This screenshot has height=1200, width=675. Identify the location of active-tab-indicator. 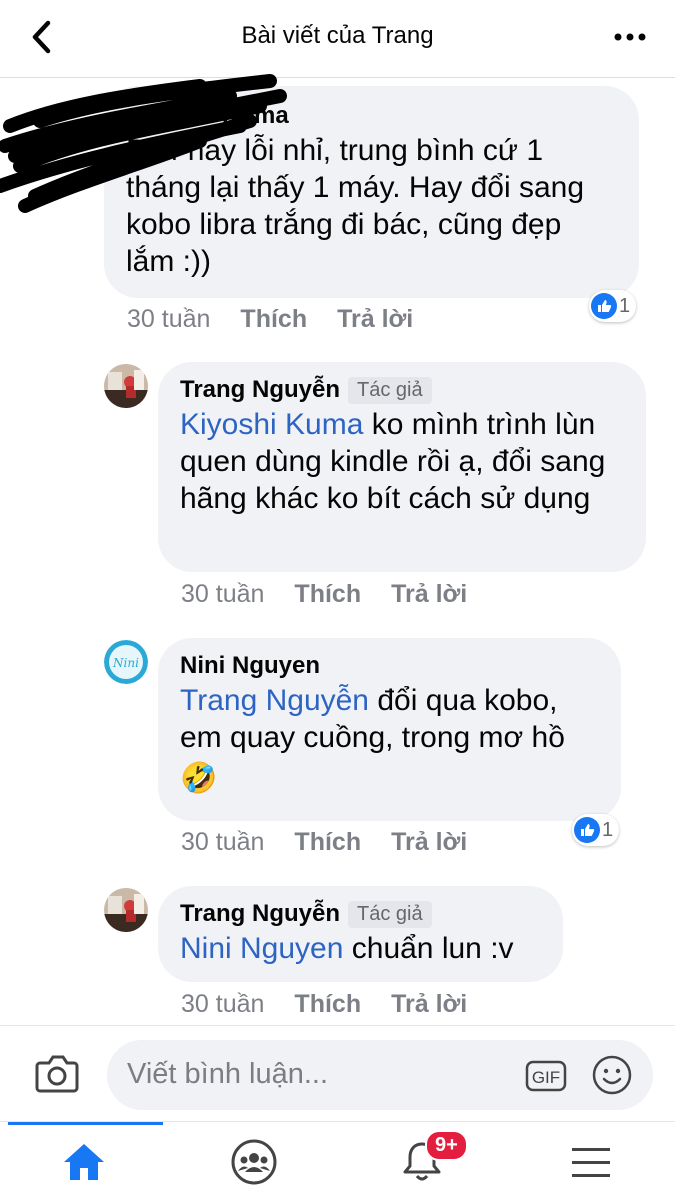
(85, 1123).